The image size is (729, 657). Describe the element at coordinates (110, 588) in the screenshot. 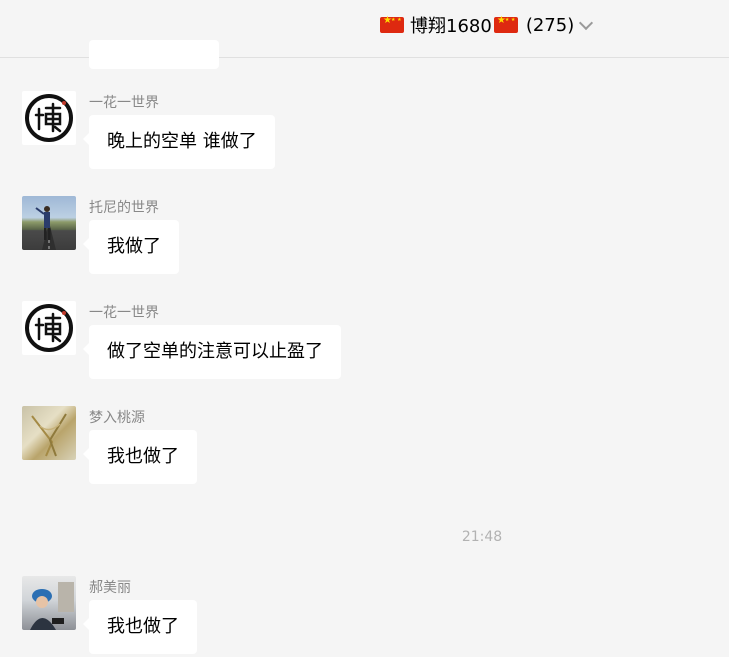

I see `sender-name: 郝美丽` at that location.